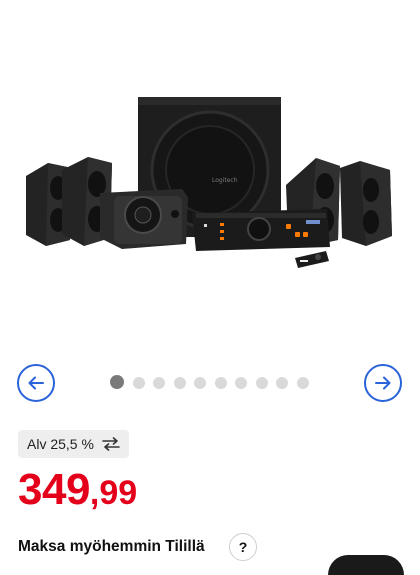 This screenshot has width=420, height=575. What do you see at coordinates (366, 565) in the screenshot?
I see `floating-action-button` at bounding box center [366, 565].